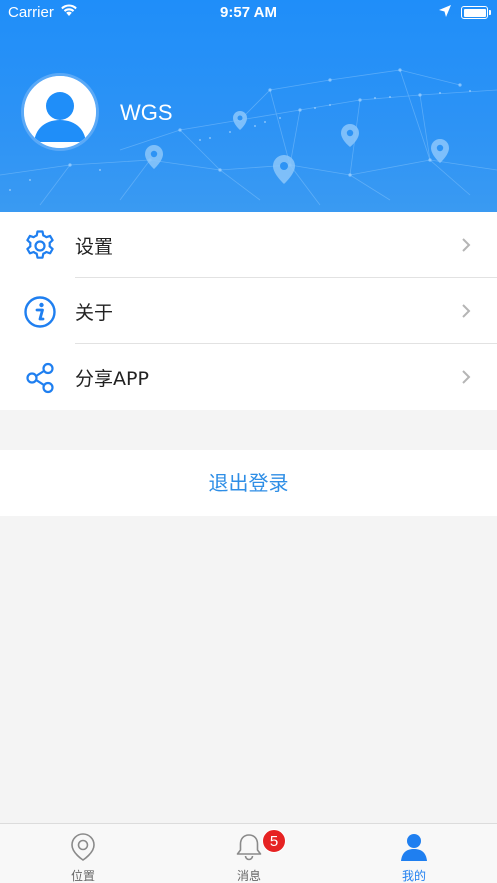 The height and width of the screenshot is (883, 497). What do you see at coordinates (94, 313) in the screenshot?
I see `menu-item-label: 关于` at bounding box center [94, 313].